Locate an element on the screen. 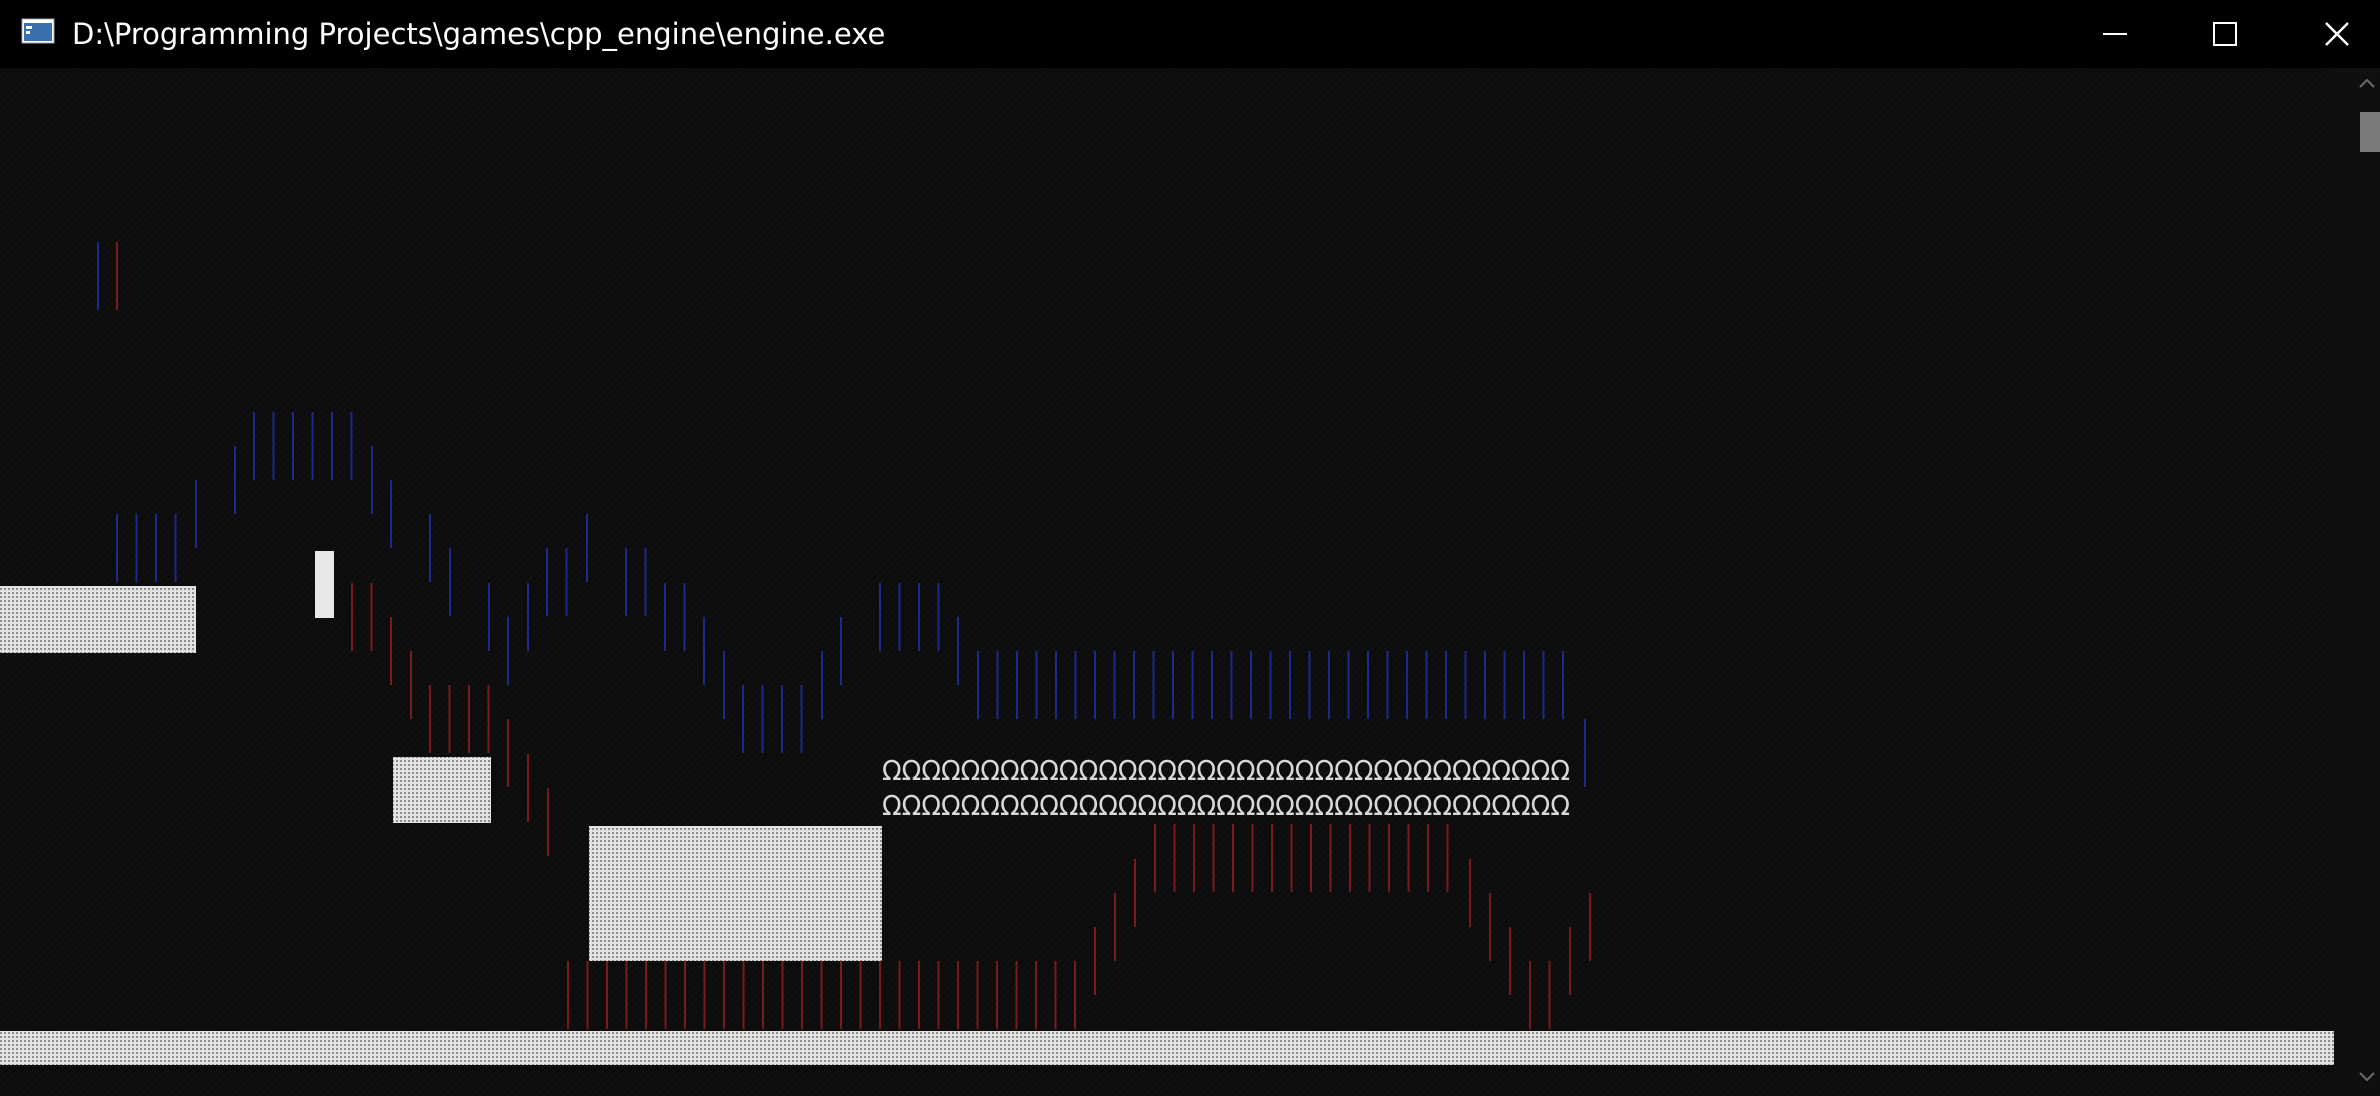  chevron-up-icon is located at coordinates (2367, 83).